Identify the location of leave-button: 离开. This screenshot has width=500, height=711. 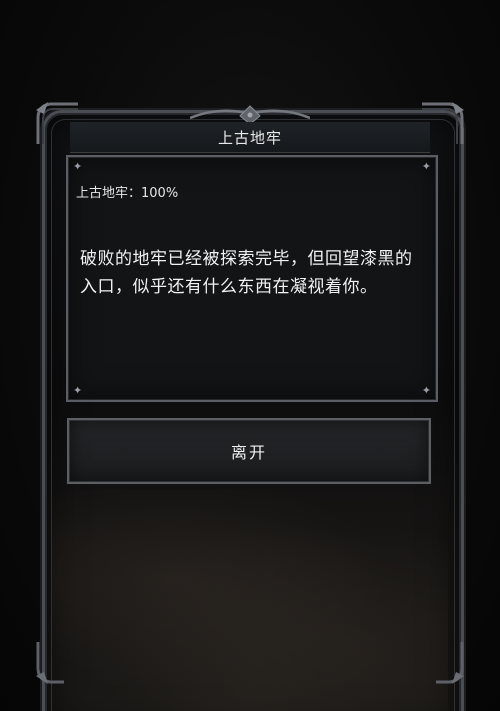
(249, 451).